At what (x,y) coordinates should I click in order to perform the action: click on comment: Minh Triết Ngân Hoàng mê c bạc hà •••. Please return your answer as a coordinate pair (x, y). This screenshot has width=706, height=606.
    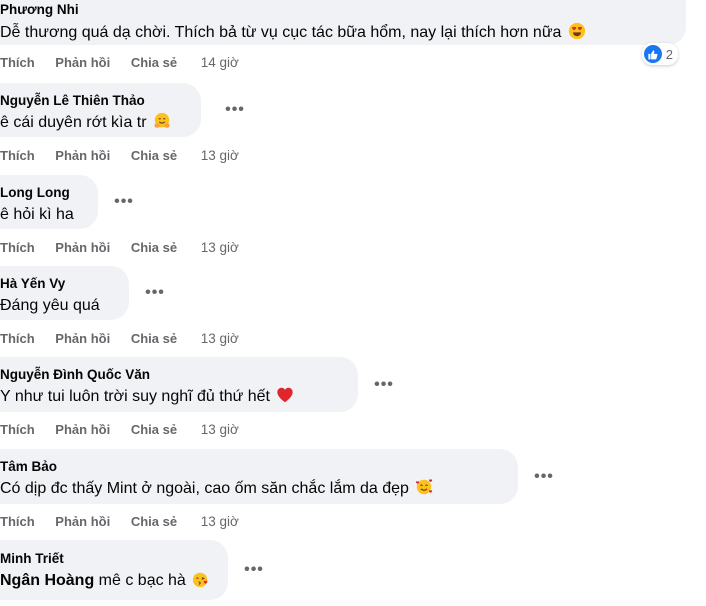
    Looking at the image, I should click on (131, 570).